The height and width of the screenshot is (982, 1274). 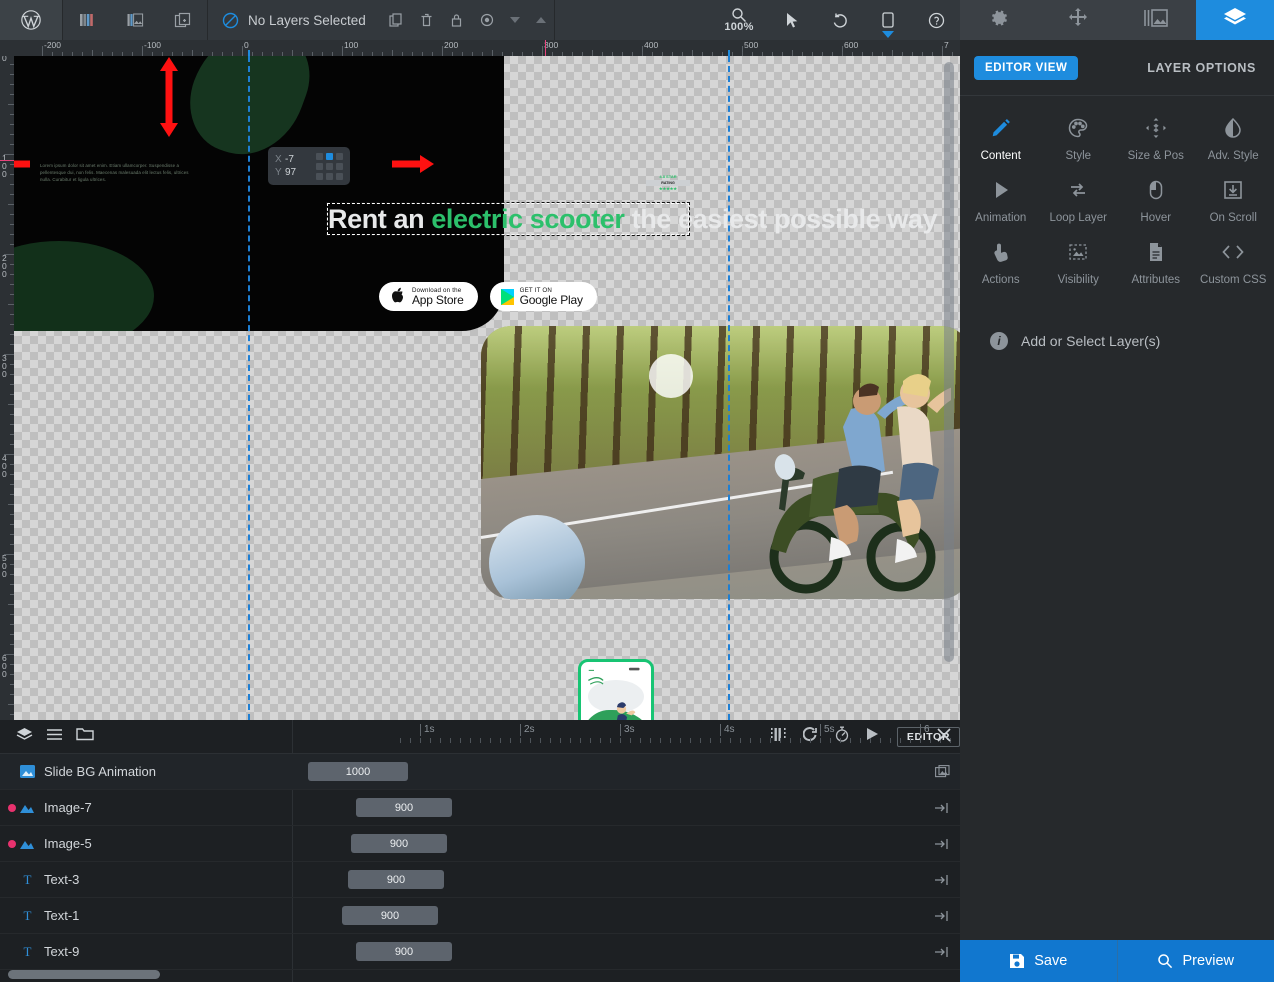 I want to click on position-values: X -7 Y 97, so click(x=285, y=166).